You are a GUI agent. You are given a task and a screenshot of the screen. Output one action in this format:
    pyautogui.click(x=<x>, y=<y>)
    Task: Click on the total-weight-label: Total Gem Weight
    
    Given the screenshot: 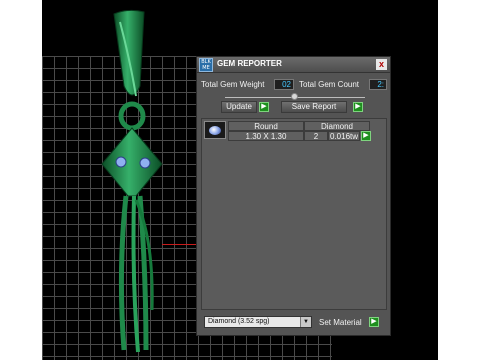 What is the action you would take?
    pyautogui.click(x=233, y=84)
    